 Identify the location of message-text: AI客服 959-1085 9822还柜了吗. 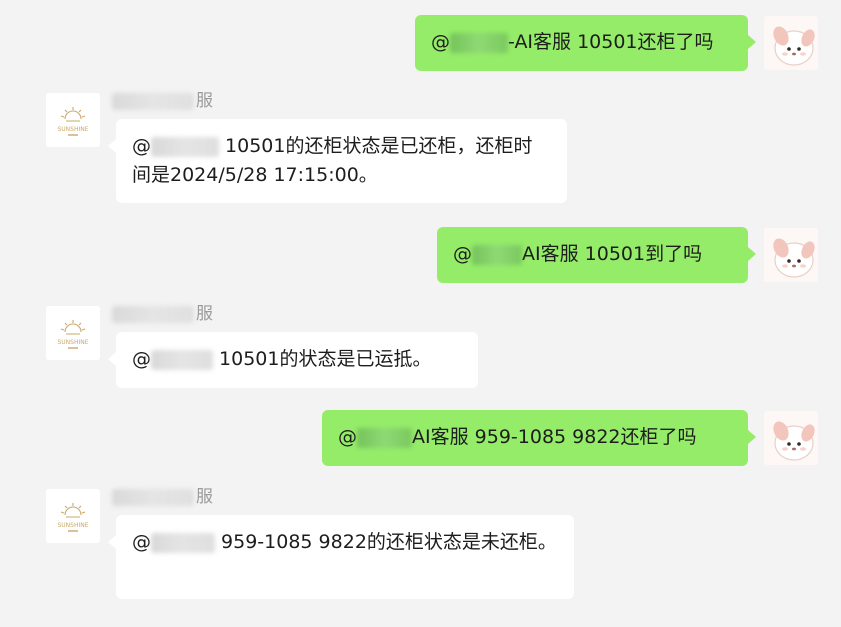
(554, 437).